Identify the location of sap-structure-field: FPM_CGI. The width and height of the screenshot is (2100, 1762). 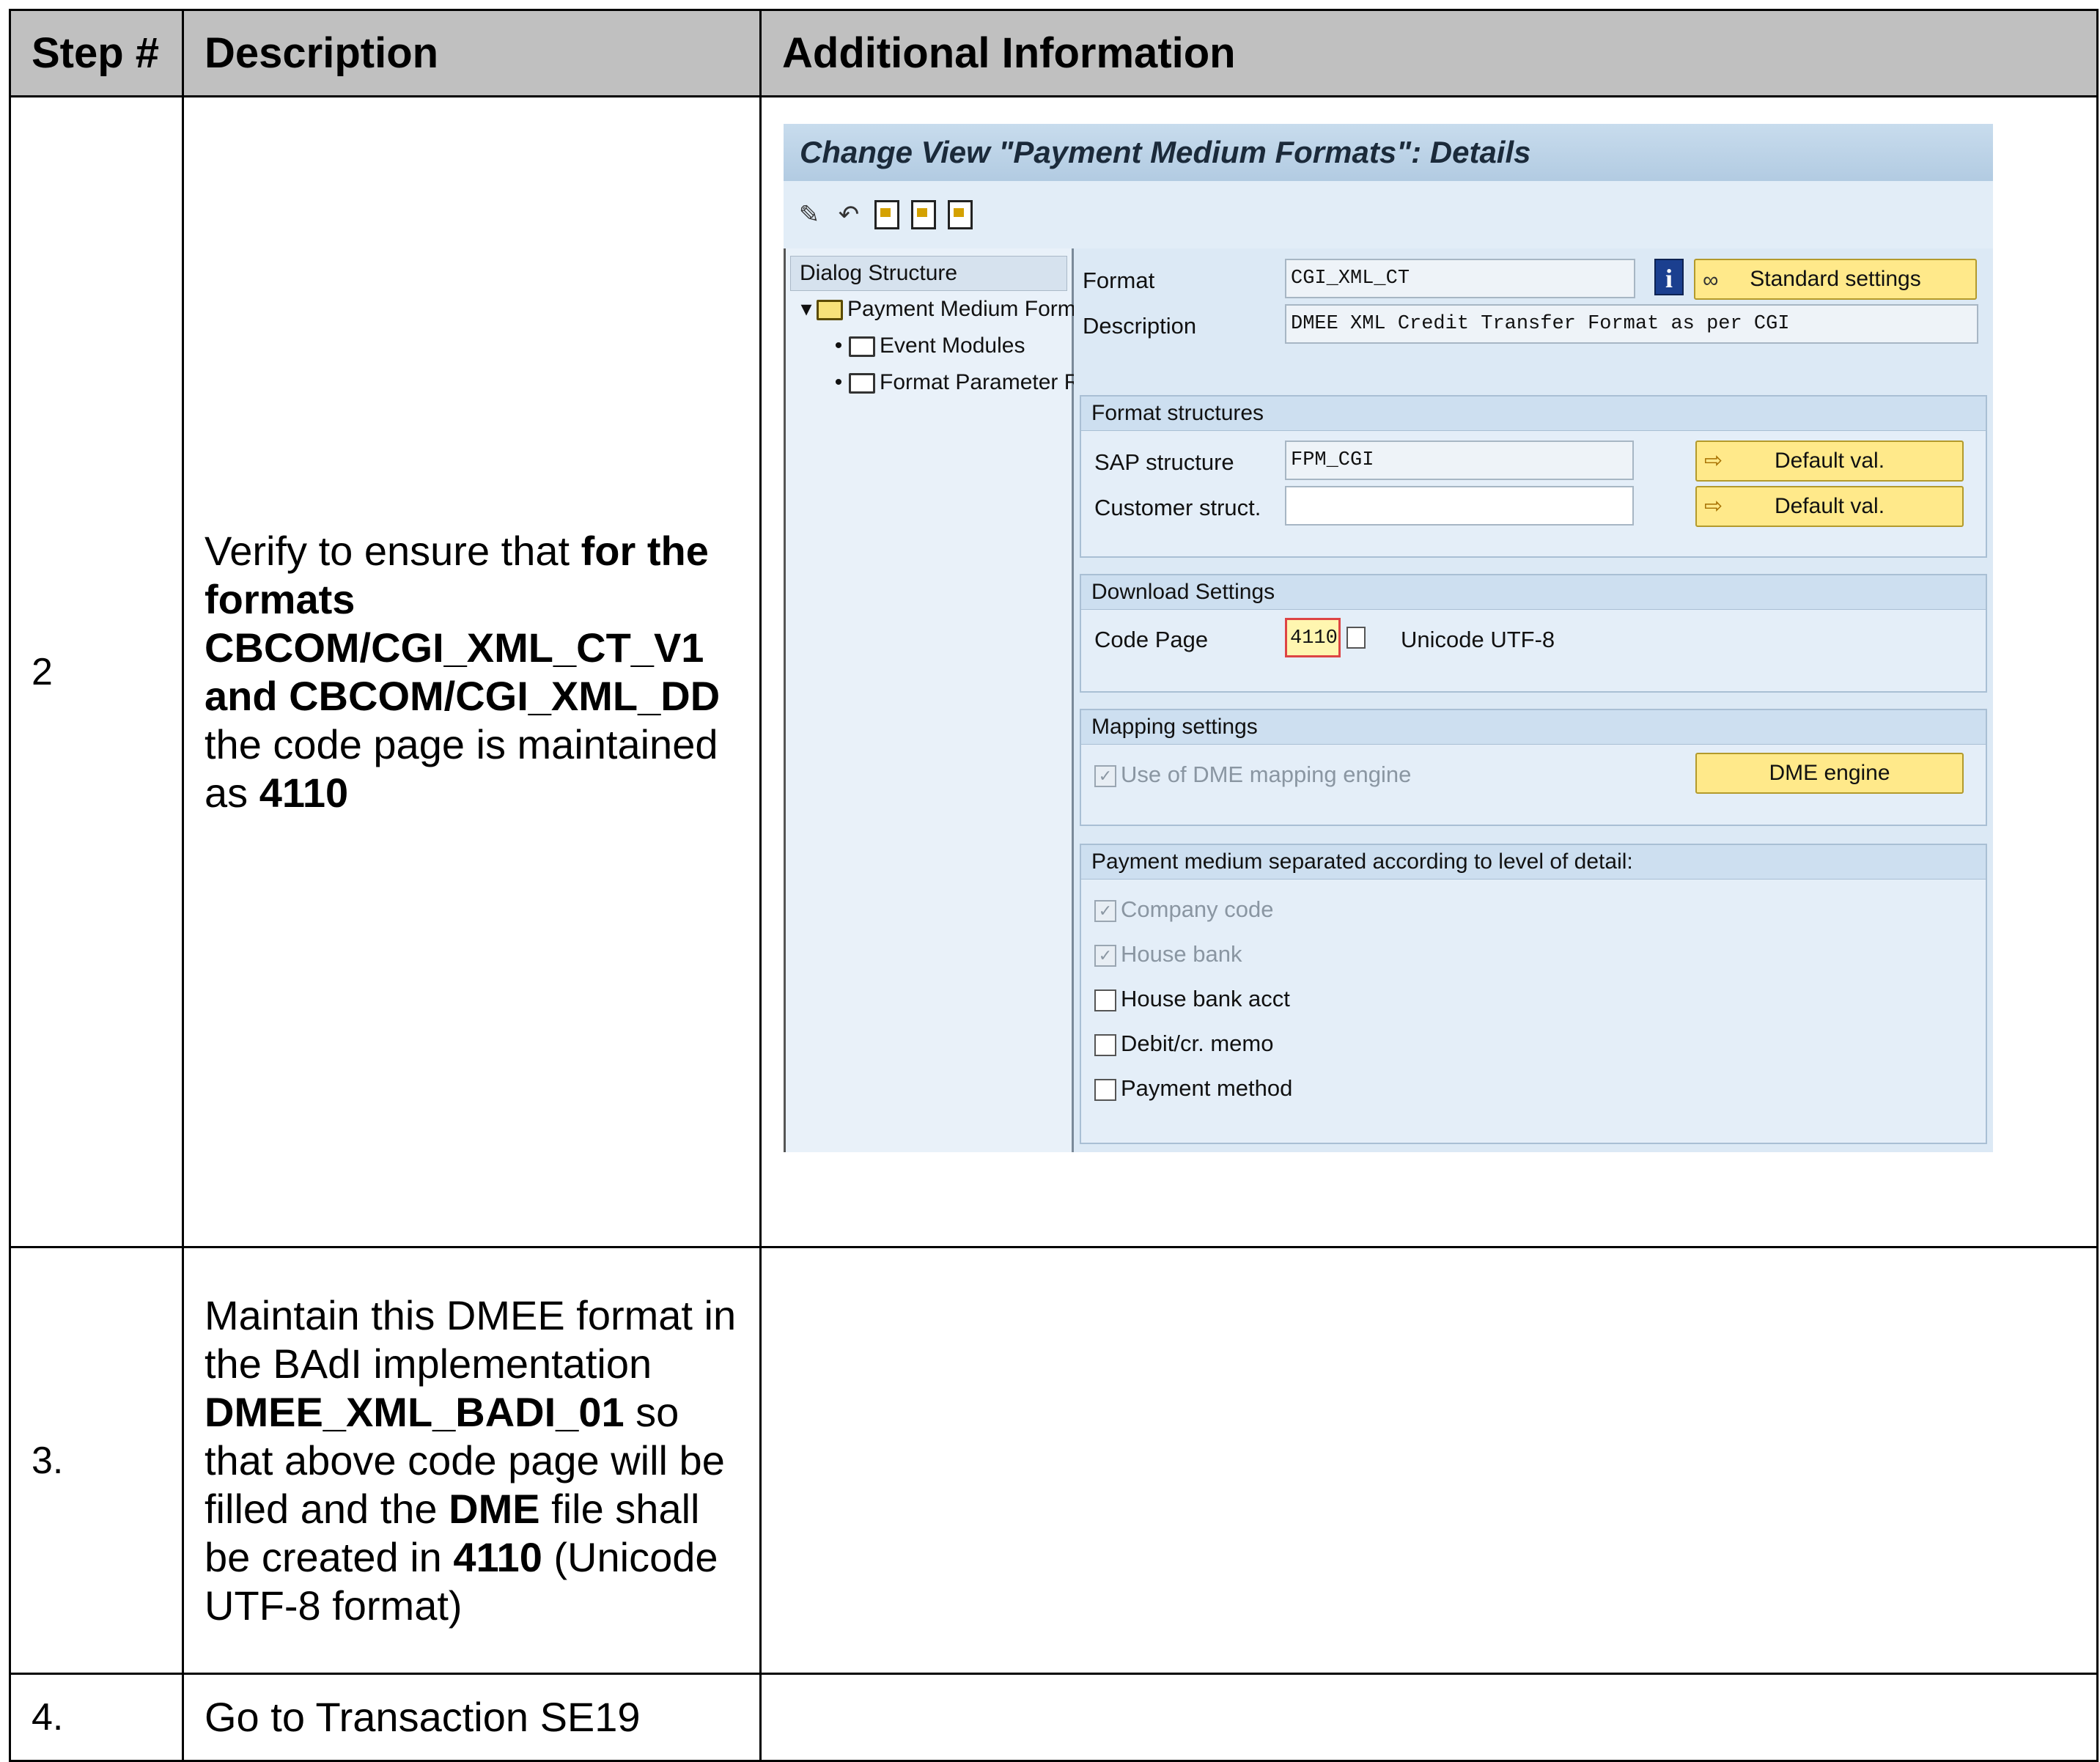
(1459, 460).